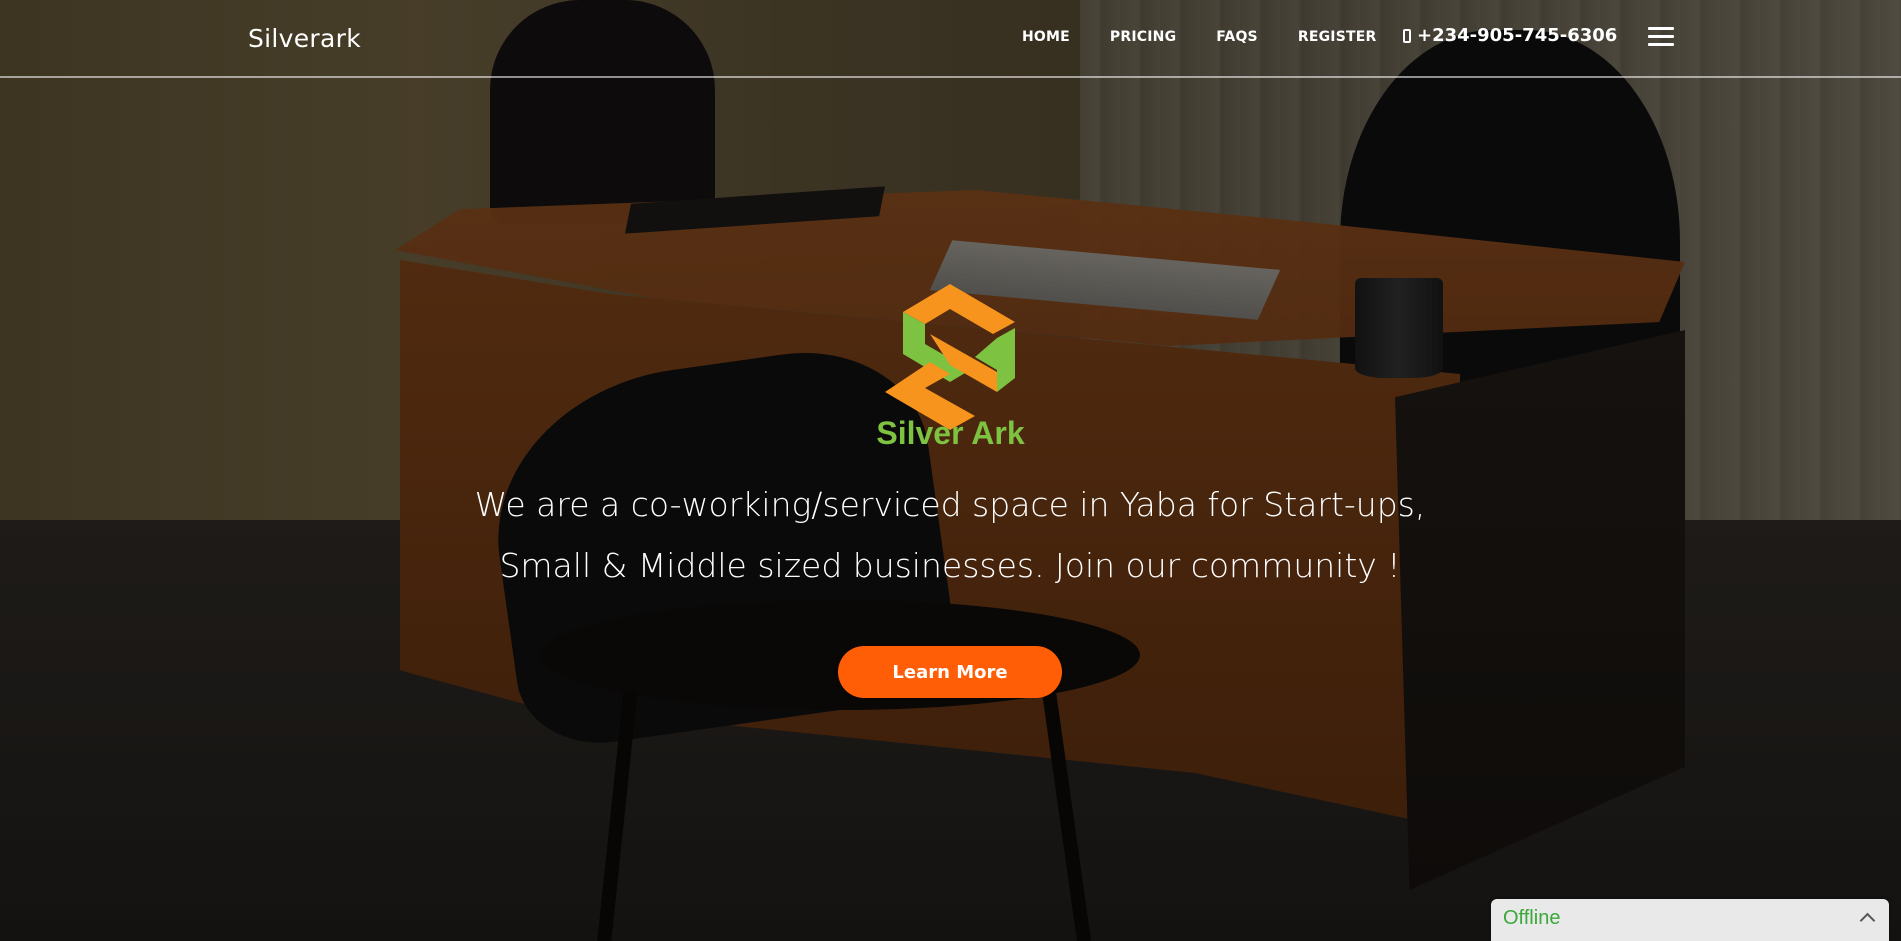  I want to click on brand-link: Silverark, so click(304, 38).